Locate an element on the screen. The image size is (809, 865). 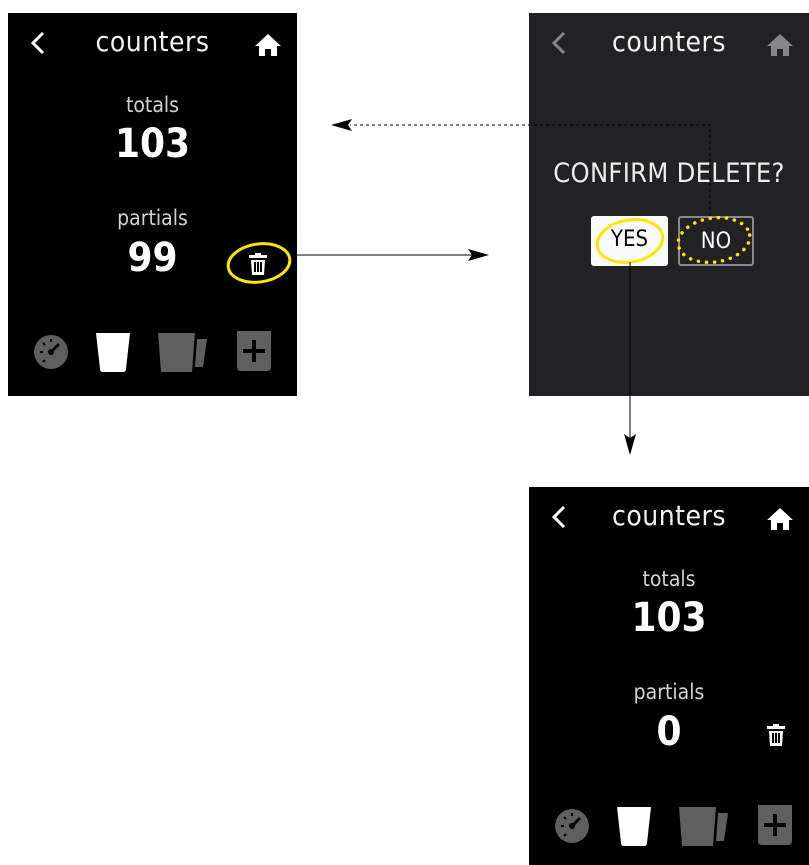
no-button: NO is located at coordinates (716, 241).